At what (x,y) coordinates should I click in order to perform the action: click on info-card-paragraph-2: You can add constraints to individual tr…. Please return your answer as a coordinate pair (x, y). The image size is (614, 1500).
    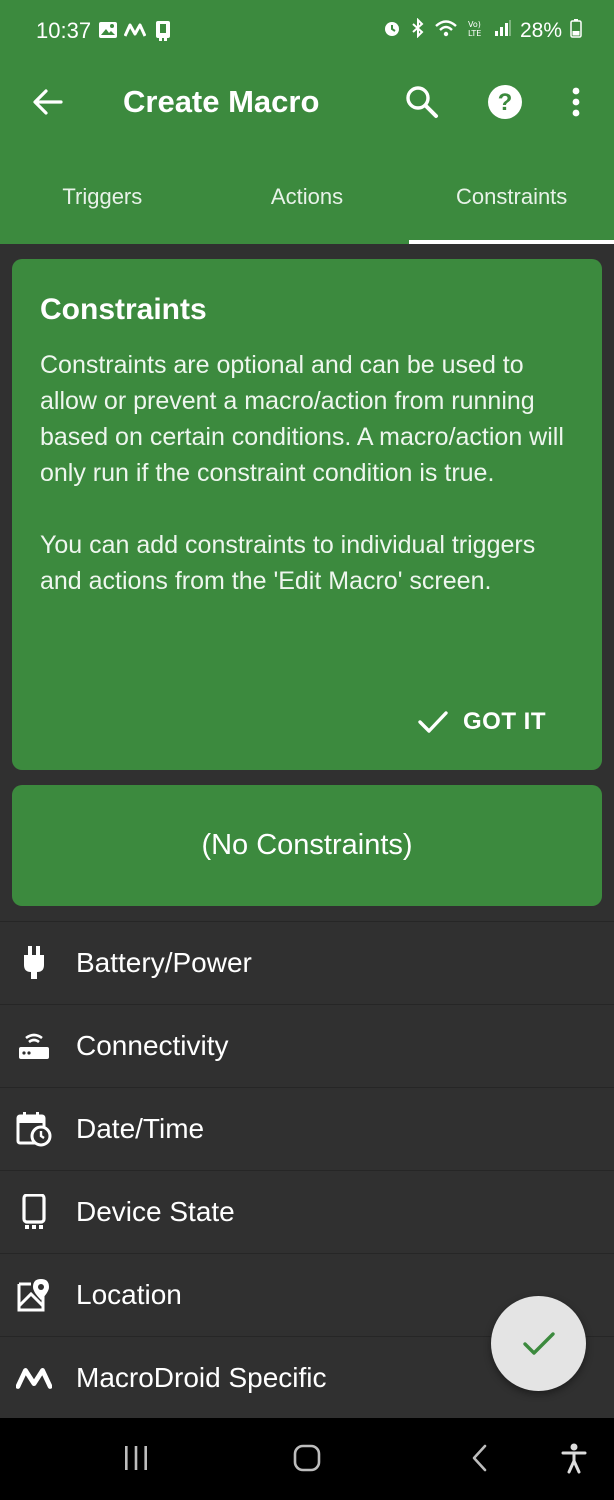
    Looking at the image, I should click on (288, 563).